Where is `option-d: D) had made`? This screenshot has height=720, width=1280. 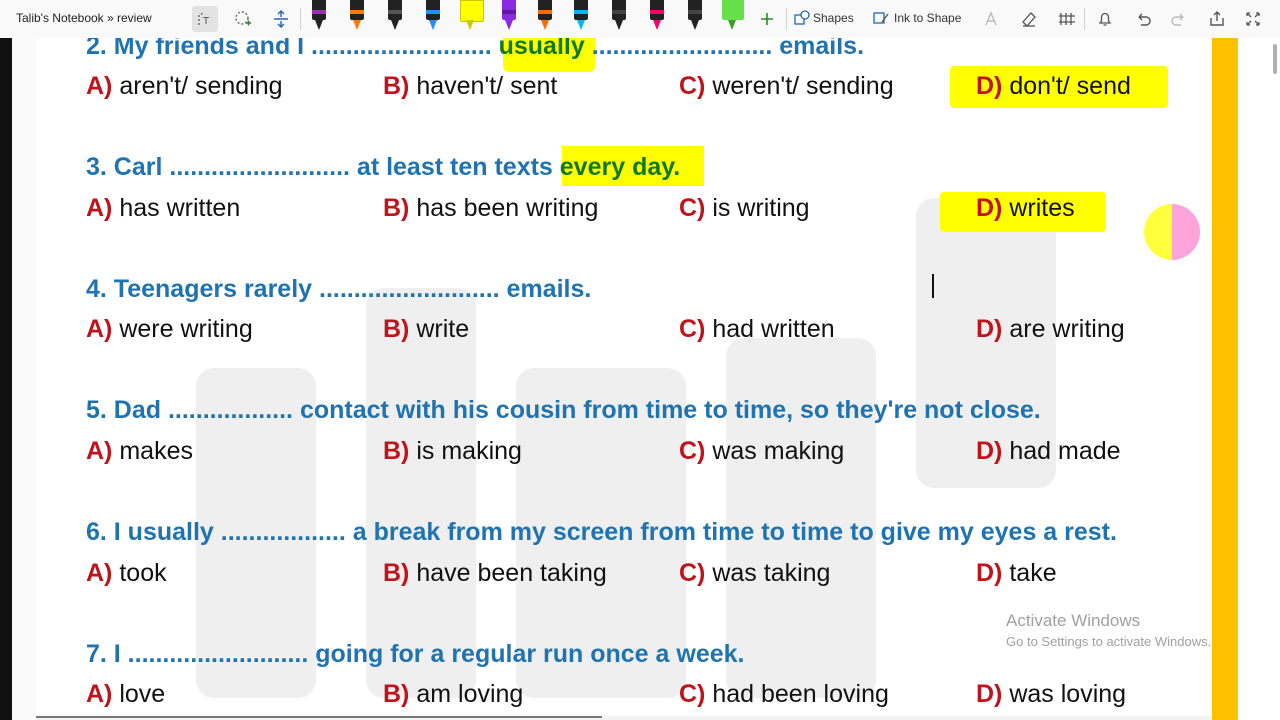 option-d: D) had made is located at coordinates (1048, 451).